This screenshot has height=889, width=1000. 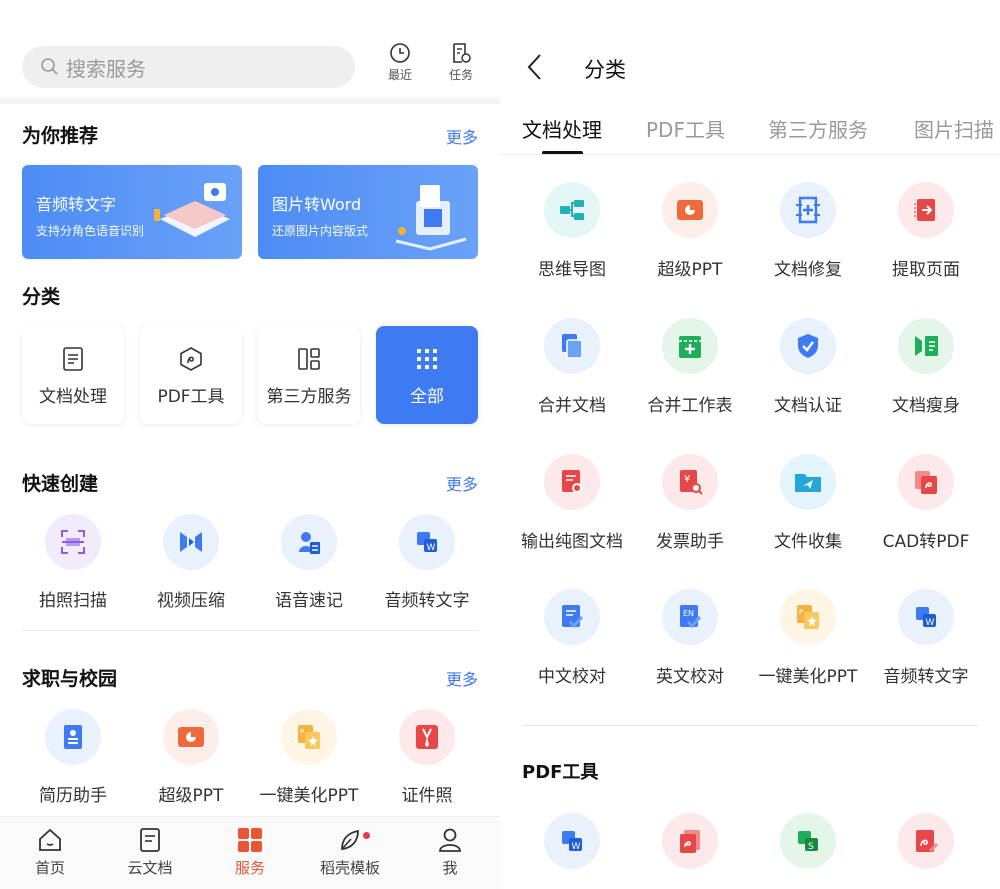 I want to click on scan-icon, so click(x=73, y=542).